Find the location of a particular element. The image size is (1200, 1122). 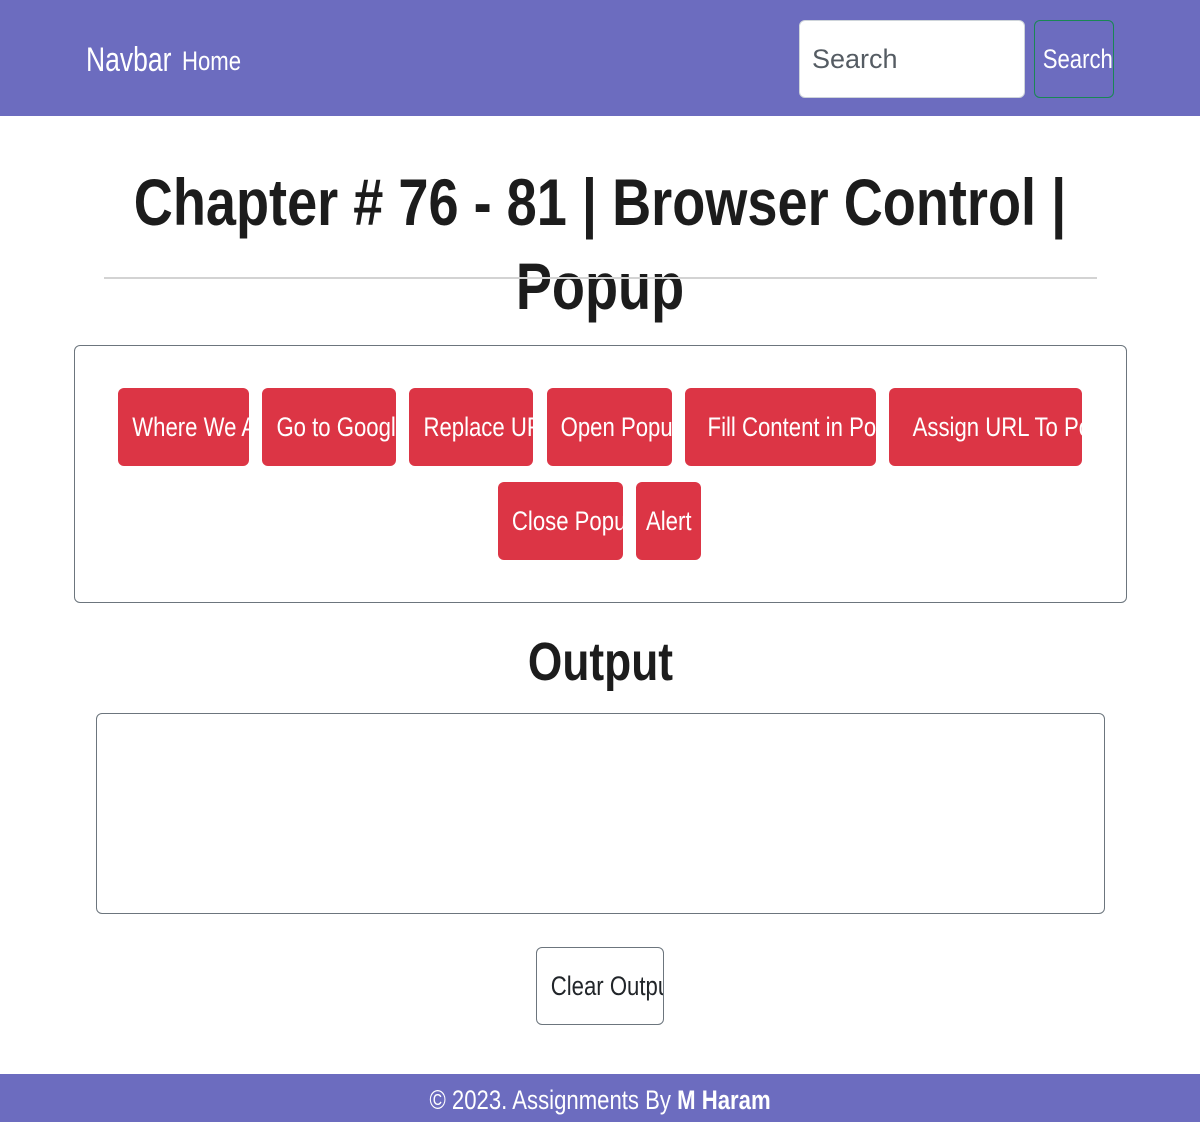

fill-content-in-popup-button: Fill Content in Popup is located at coordinates (780, 427).